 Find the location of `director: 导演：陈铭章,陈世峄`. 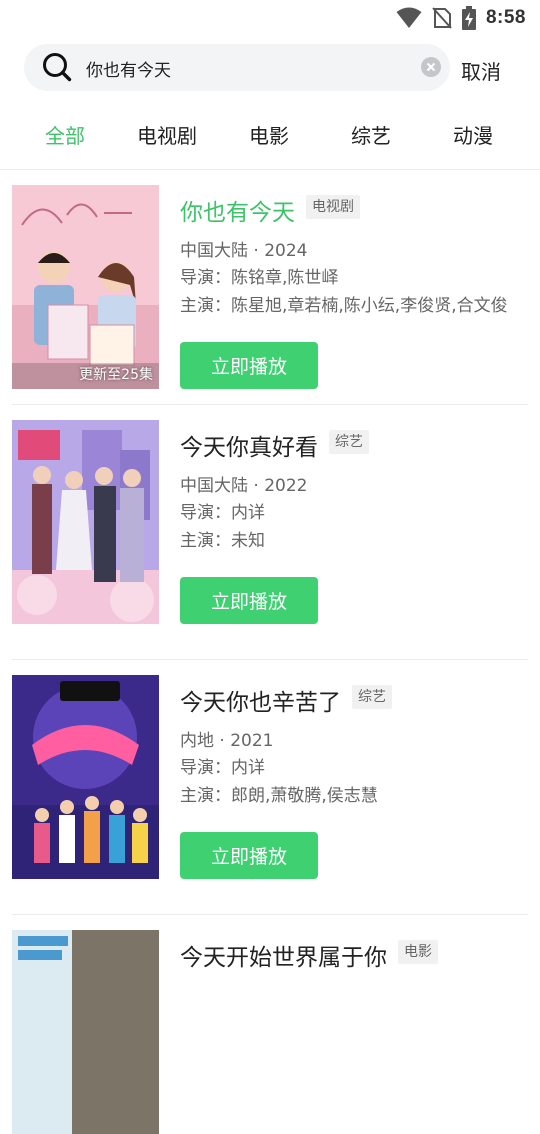

director: 导演：陈铭章,陈世峄 is located at coordinates (259, 278).